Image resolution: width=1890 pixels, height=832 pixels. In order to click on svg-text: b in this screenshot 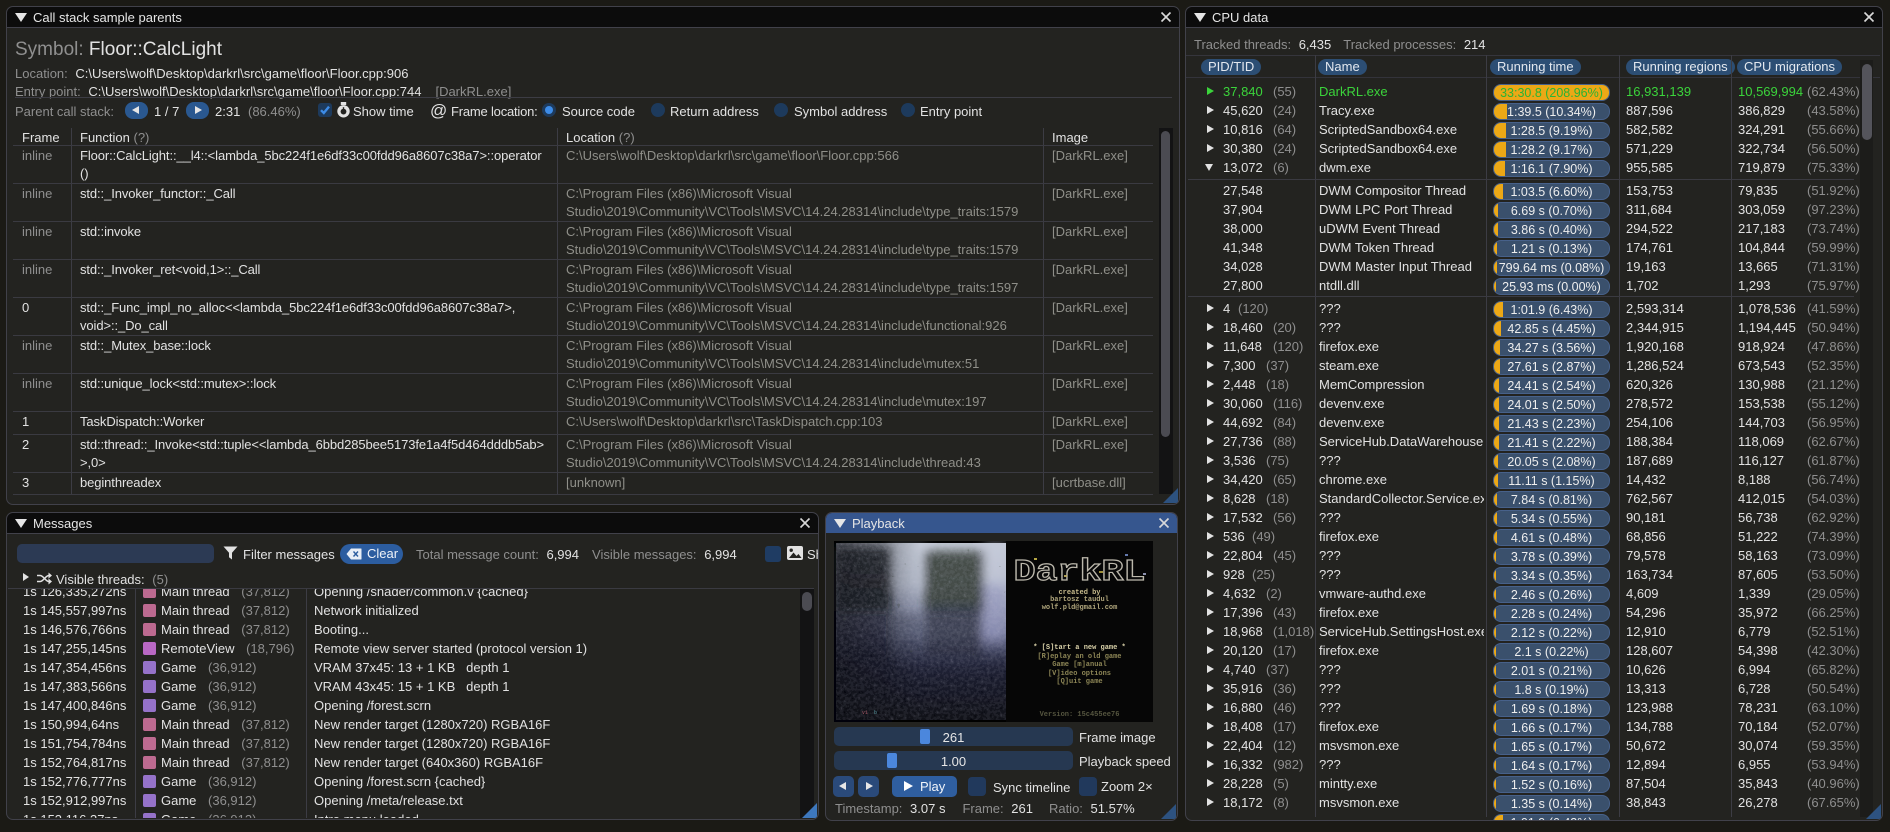, I will do `click(875, 713)`.